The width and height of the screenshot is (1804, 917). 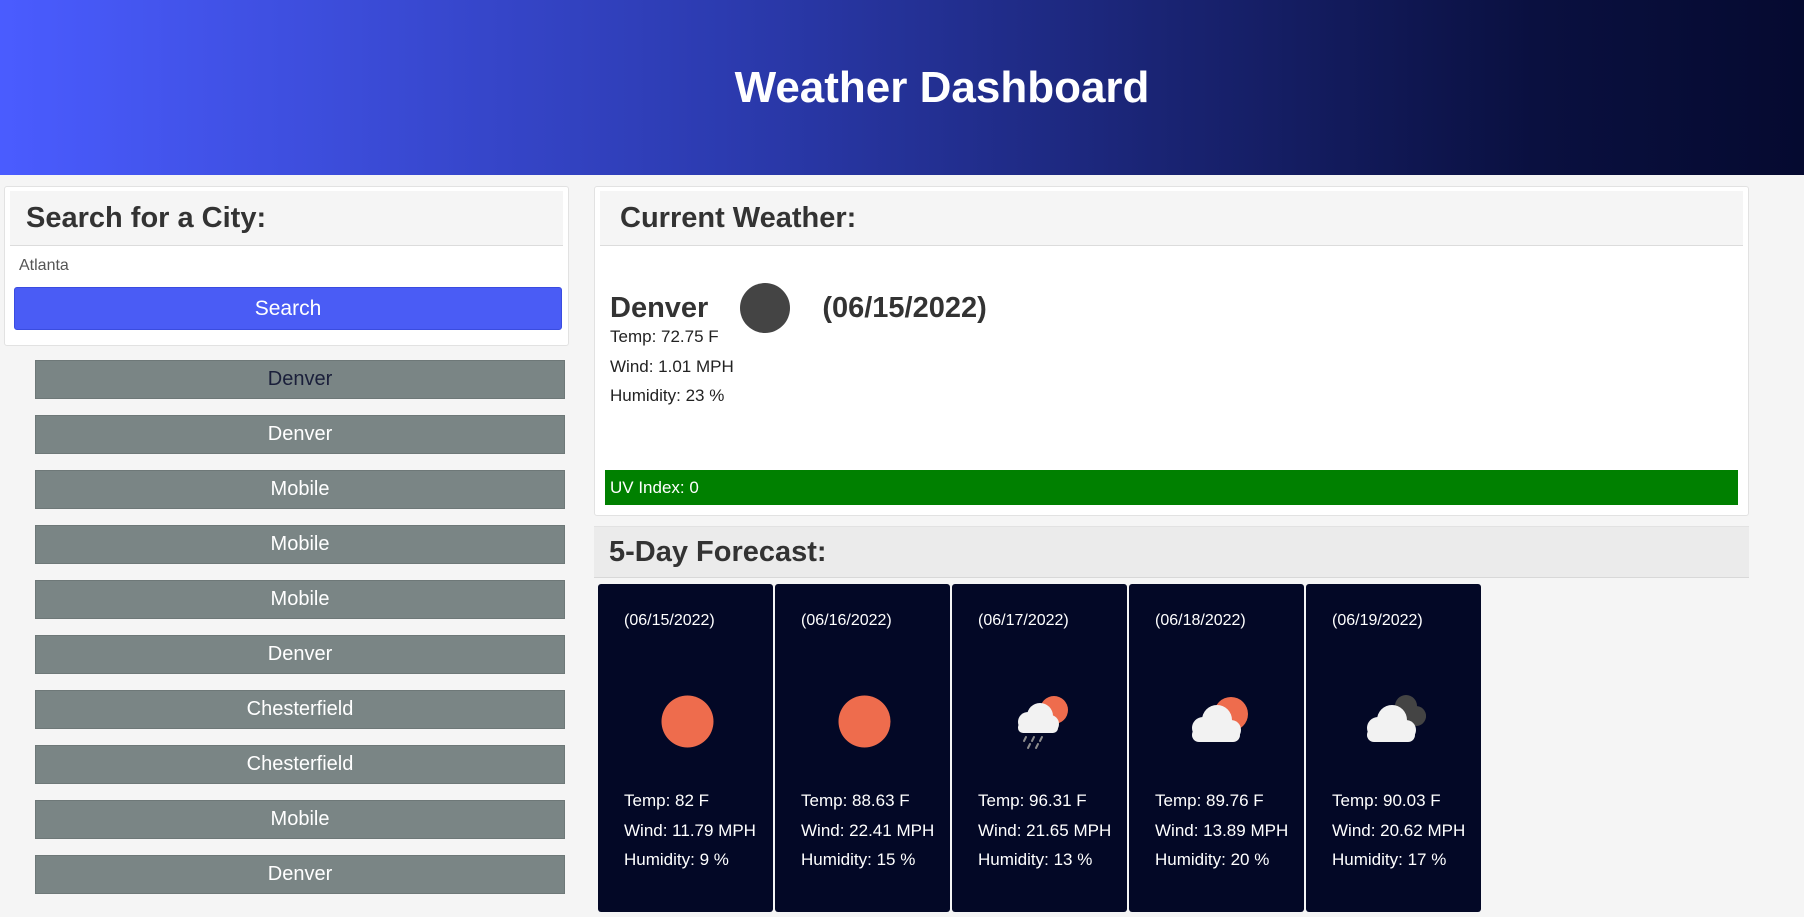 What do you see at coordinates (1200, 620) in the screenshot?
I see `forecast-date: (06/18/2022)` at bounding box center [1200, 620].